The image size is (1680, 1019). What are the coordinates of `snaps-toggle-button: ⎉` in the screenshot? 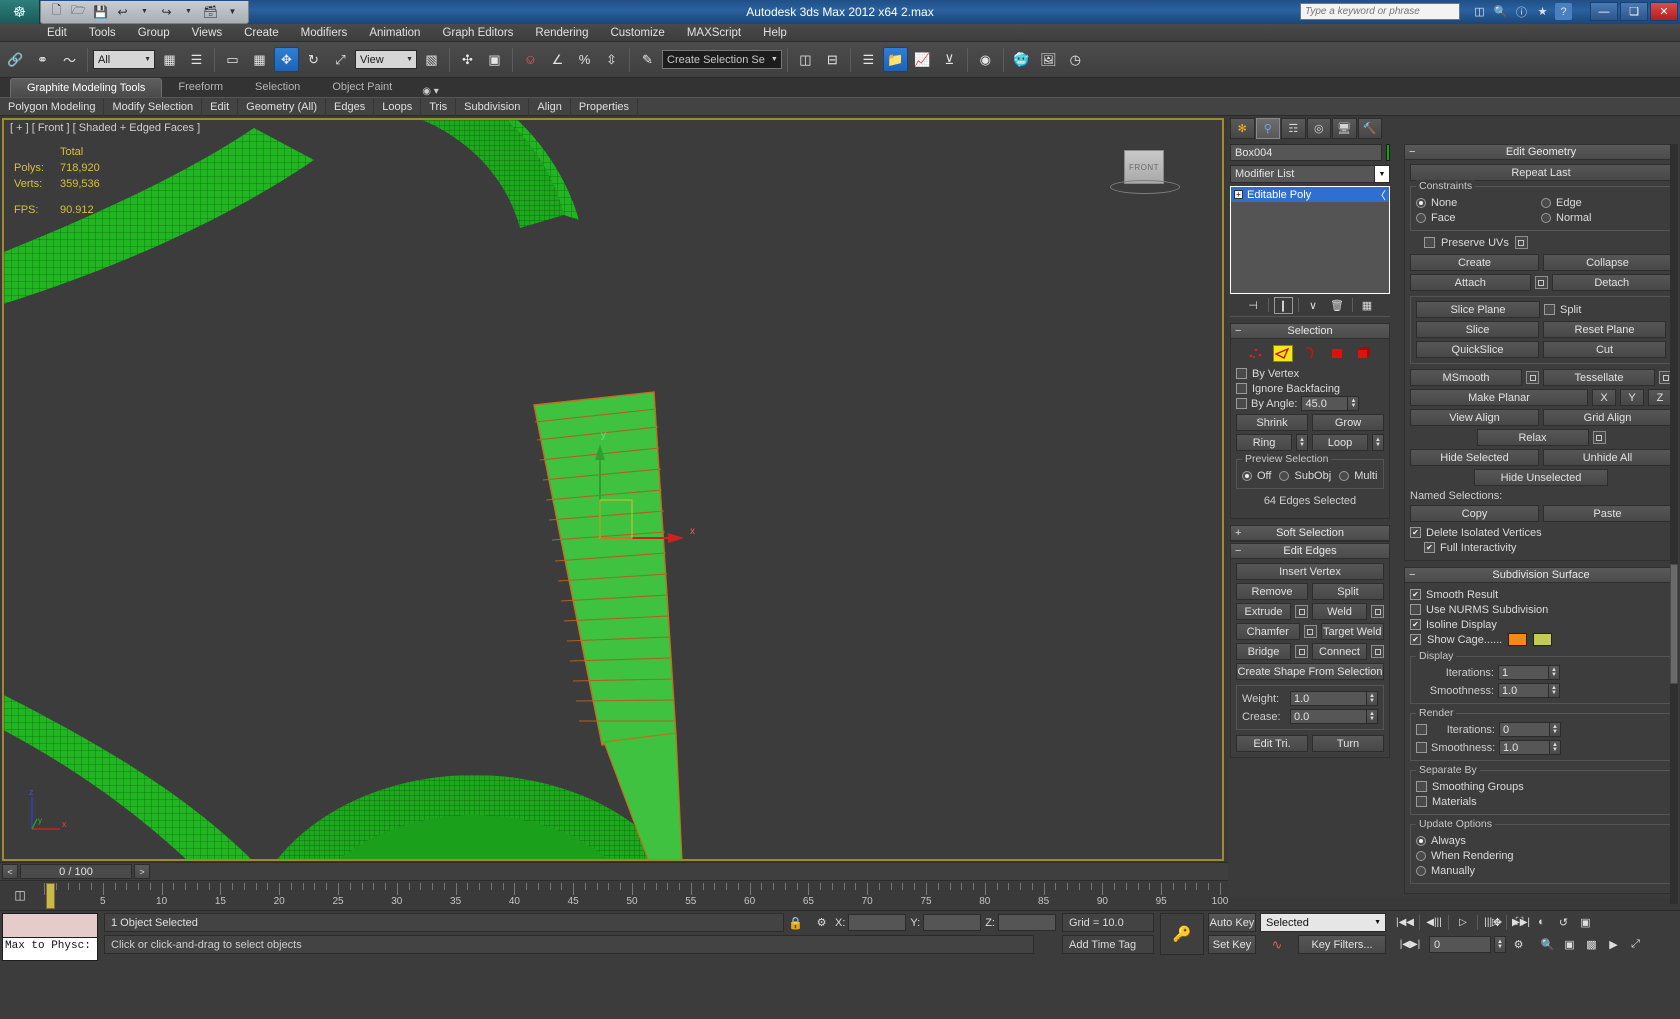 It's located at (530, 59).